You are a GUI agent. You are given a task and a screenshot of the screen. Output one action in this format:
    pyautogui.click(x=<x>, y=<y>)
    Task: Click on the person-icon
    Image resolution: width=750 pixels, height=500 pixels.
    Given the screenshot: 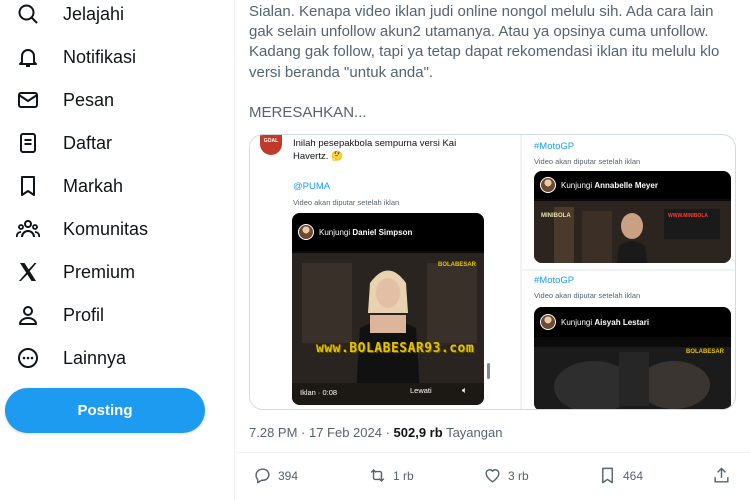 What is the action you would take?
    pyautogui.click(x=28, y=315)
    